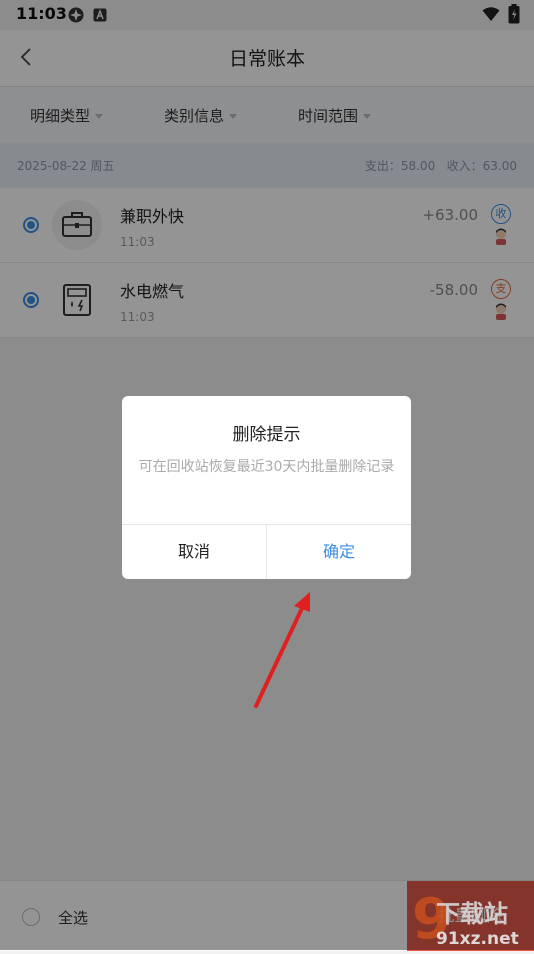 The width and height of the screenshot is (534, 954). Describe the element at coordinates (477, 939) in the screenshot. I see `svg-text: 91xz.net` at that location.